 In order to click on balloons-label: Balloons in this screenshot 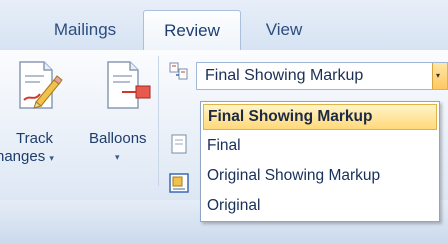, I will do `click(118, 138)`.